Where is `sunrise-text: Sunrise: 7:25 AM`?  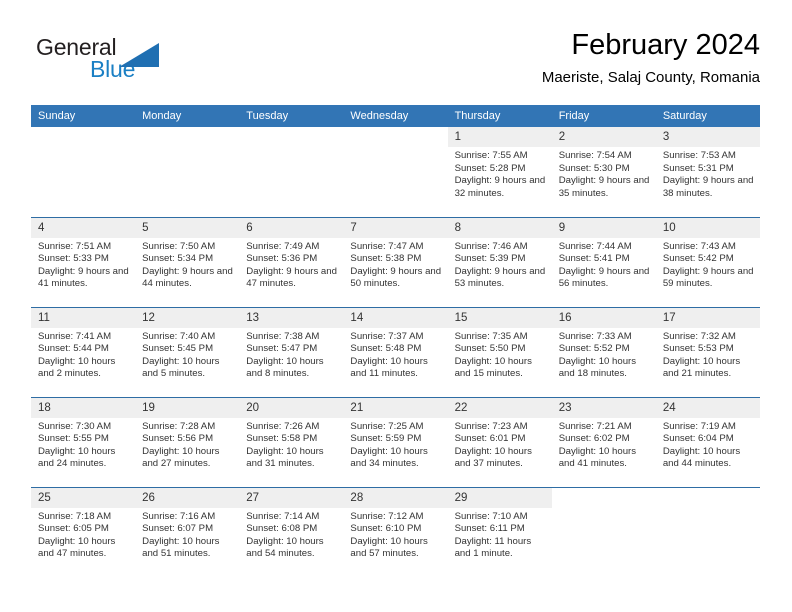
sunrise-text: Sunrise: 7:25 AM is located at coordinates (387, 426).